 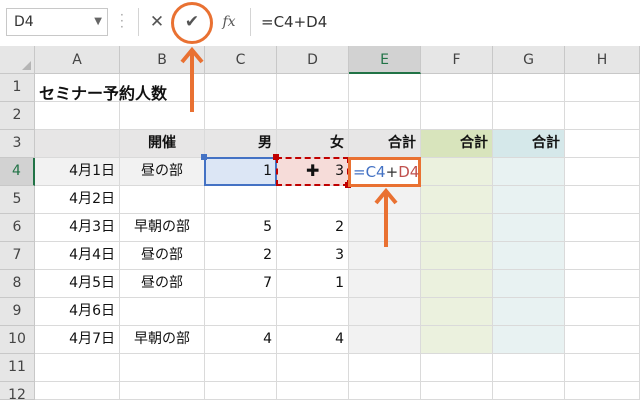 What do you see at coordinates (385, 60) in the screenshot?
I see `column-header-e: E` at bounding box center [385, 60].